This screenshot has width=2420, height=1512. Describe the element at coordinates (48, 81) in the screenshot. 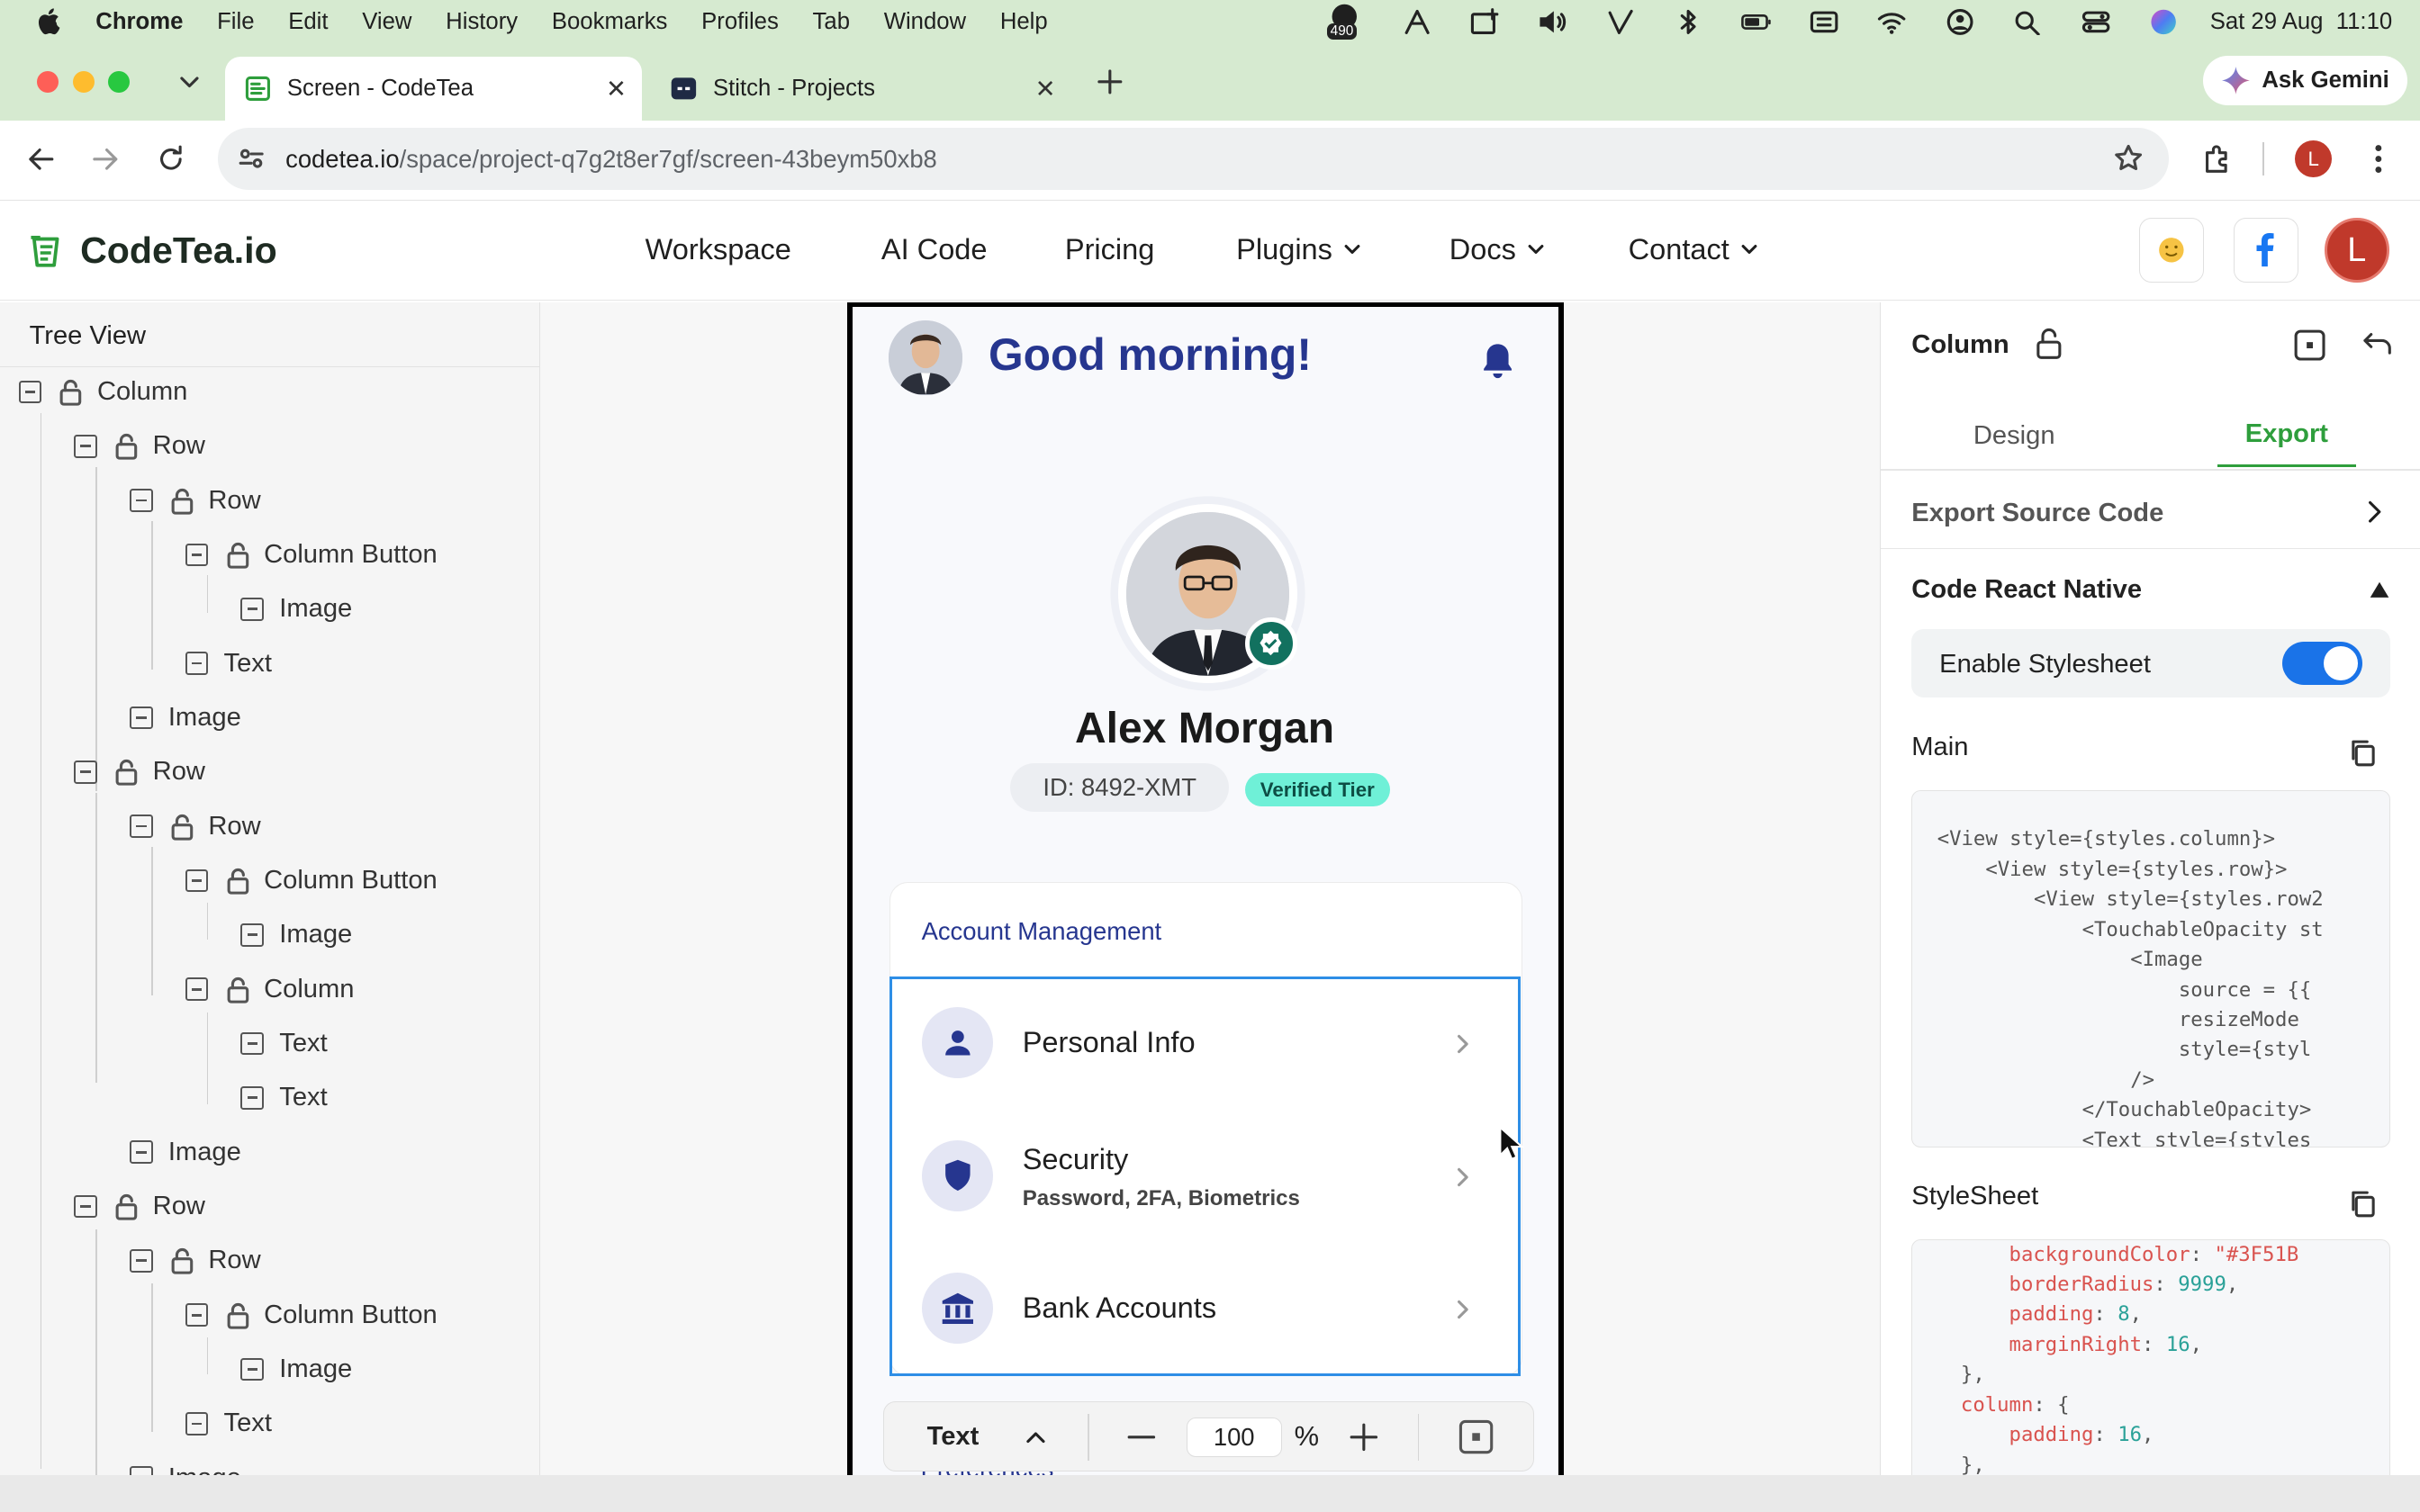

I see `window-close-button` at that location.